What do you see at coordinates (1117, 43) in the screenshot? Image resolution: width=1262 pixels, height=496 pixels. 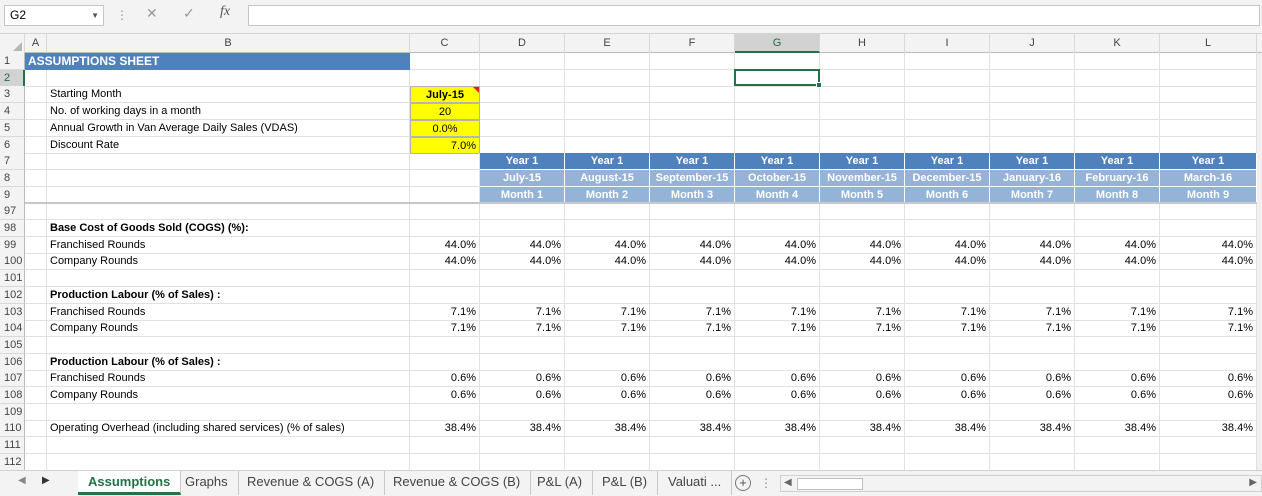 I see `column-header-k: K` at bounding box center [1117, 43].